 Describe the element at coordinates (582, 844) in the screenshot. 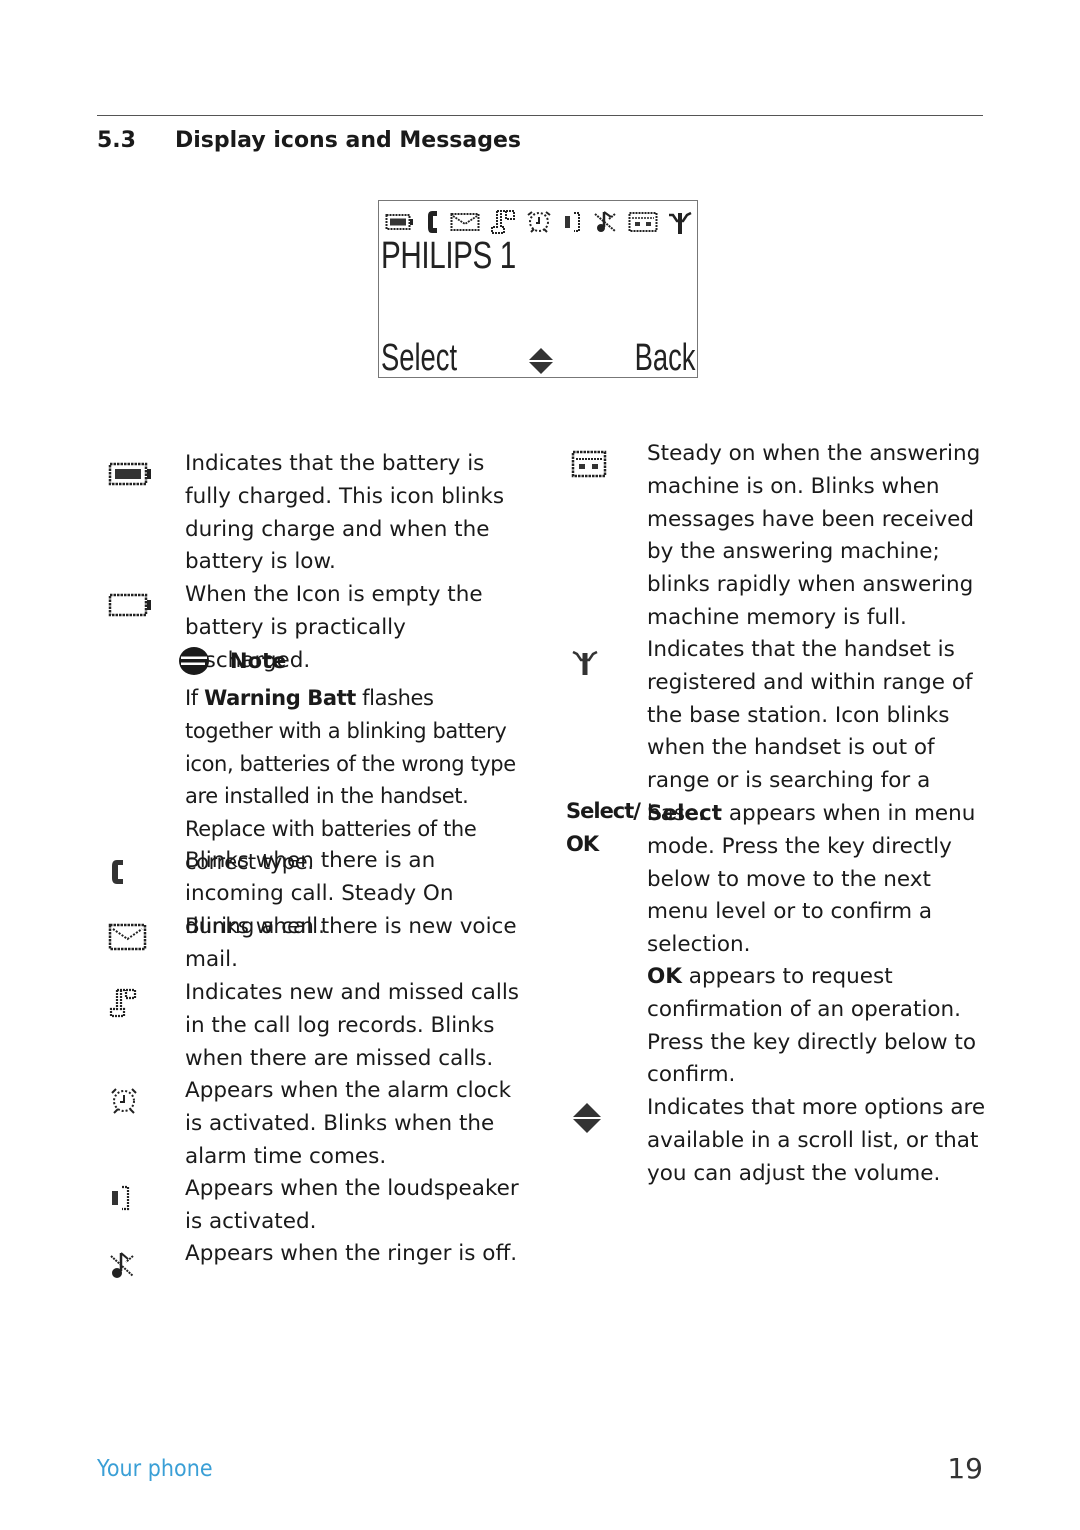

I see `ok-key-label: OK` at that location.